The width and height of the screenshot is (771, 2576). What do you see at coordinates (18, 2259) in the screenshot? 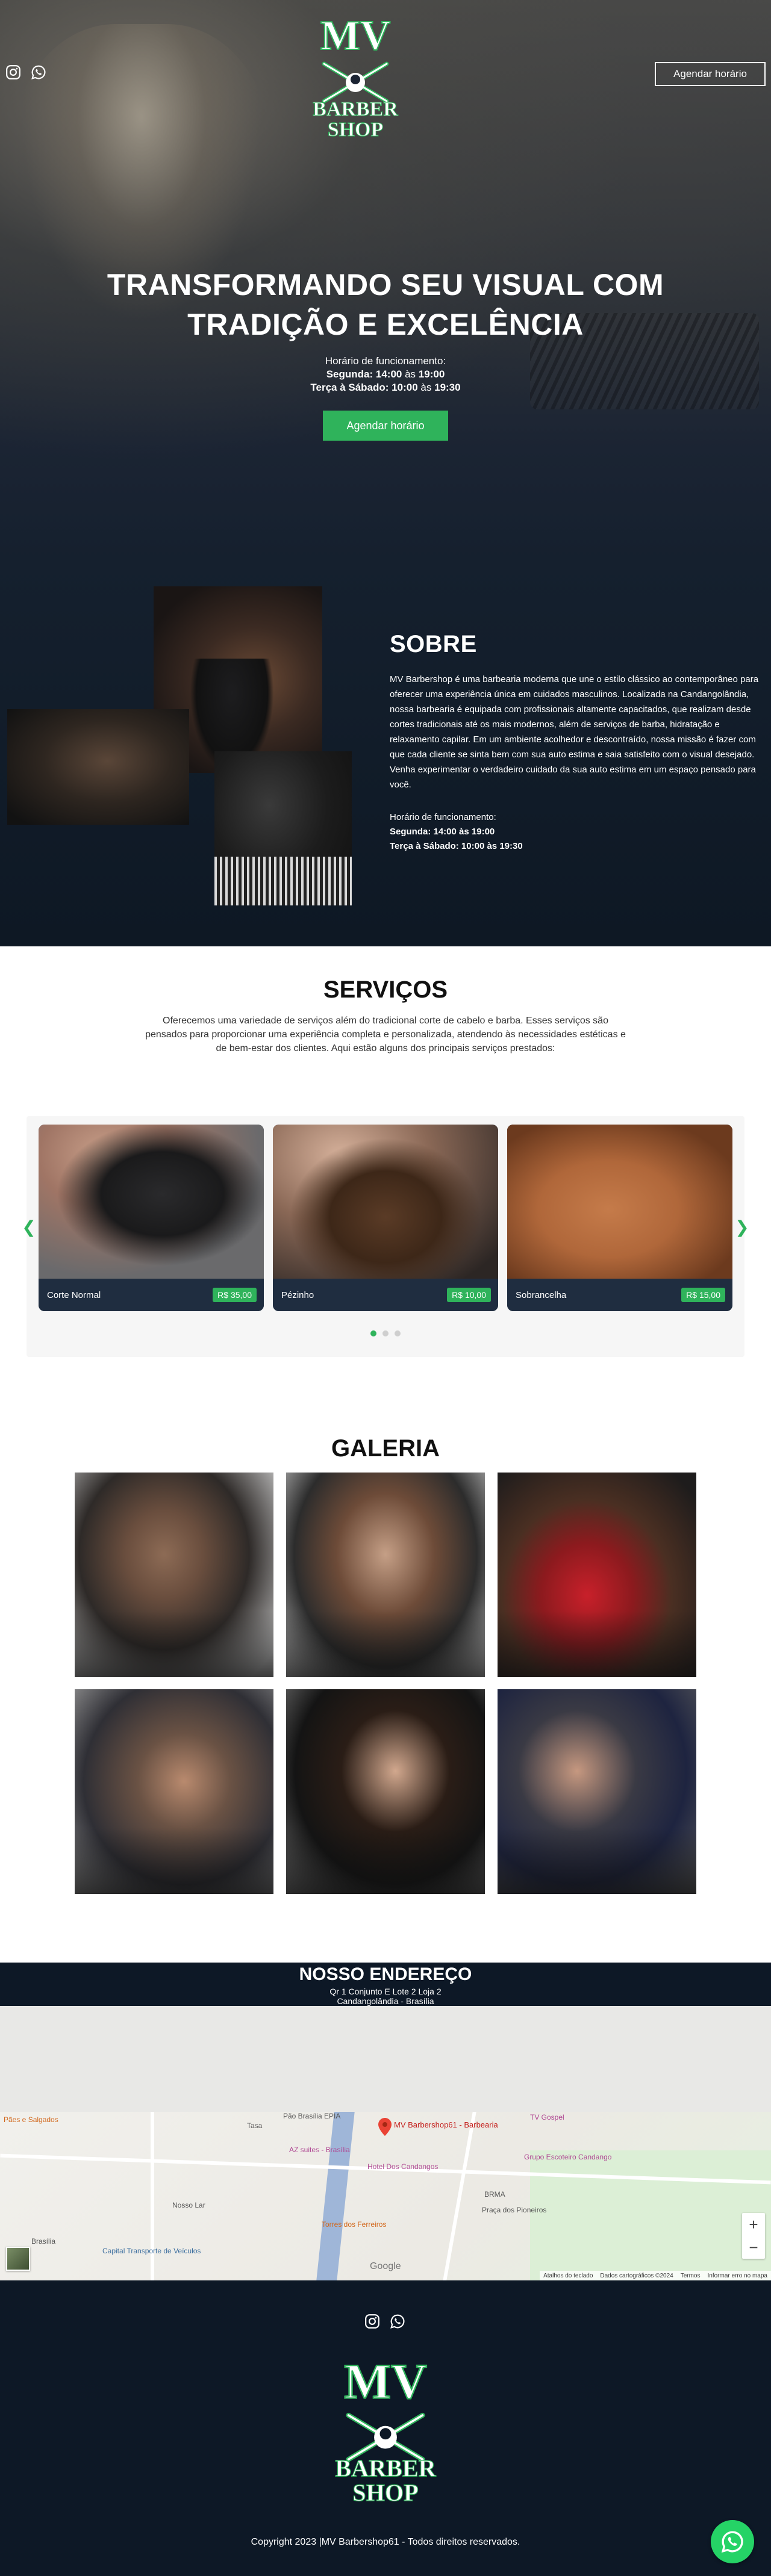
I see `map-satellite-toggle` at bounding box center [18, 2259].